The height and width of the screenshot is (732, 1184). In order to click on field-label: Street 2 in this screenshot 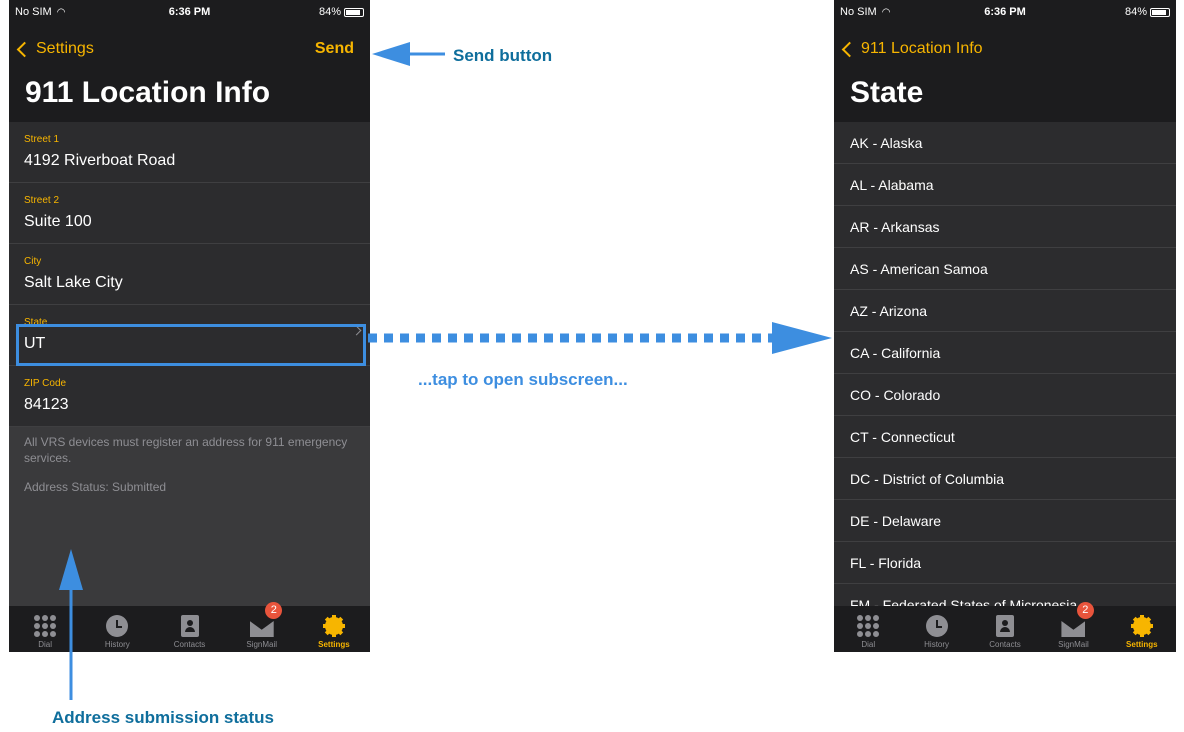, I will do `click(42, 200)`.